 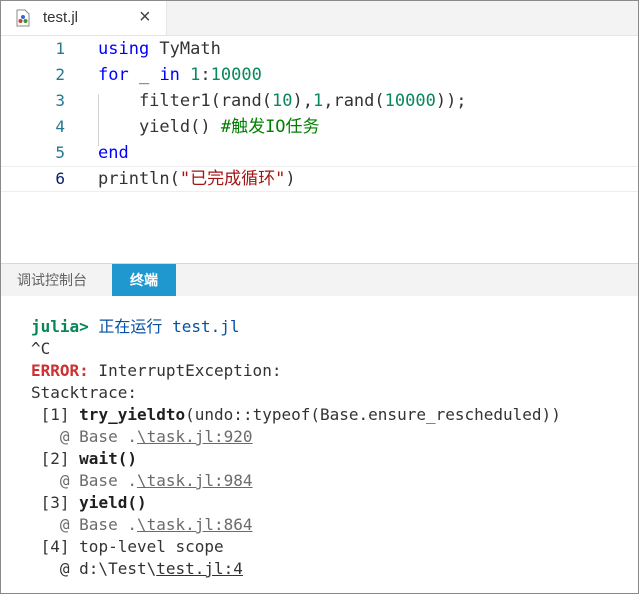 What do you see at coordinates (199, 568) in the screenshot?
I see `frame-file-link: test.jl:4` at bounding box center [199, 568].